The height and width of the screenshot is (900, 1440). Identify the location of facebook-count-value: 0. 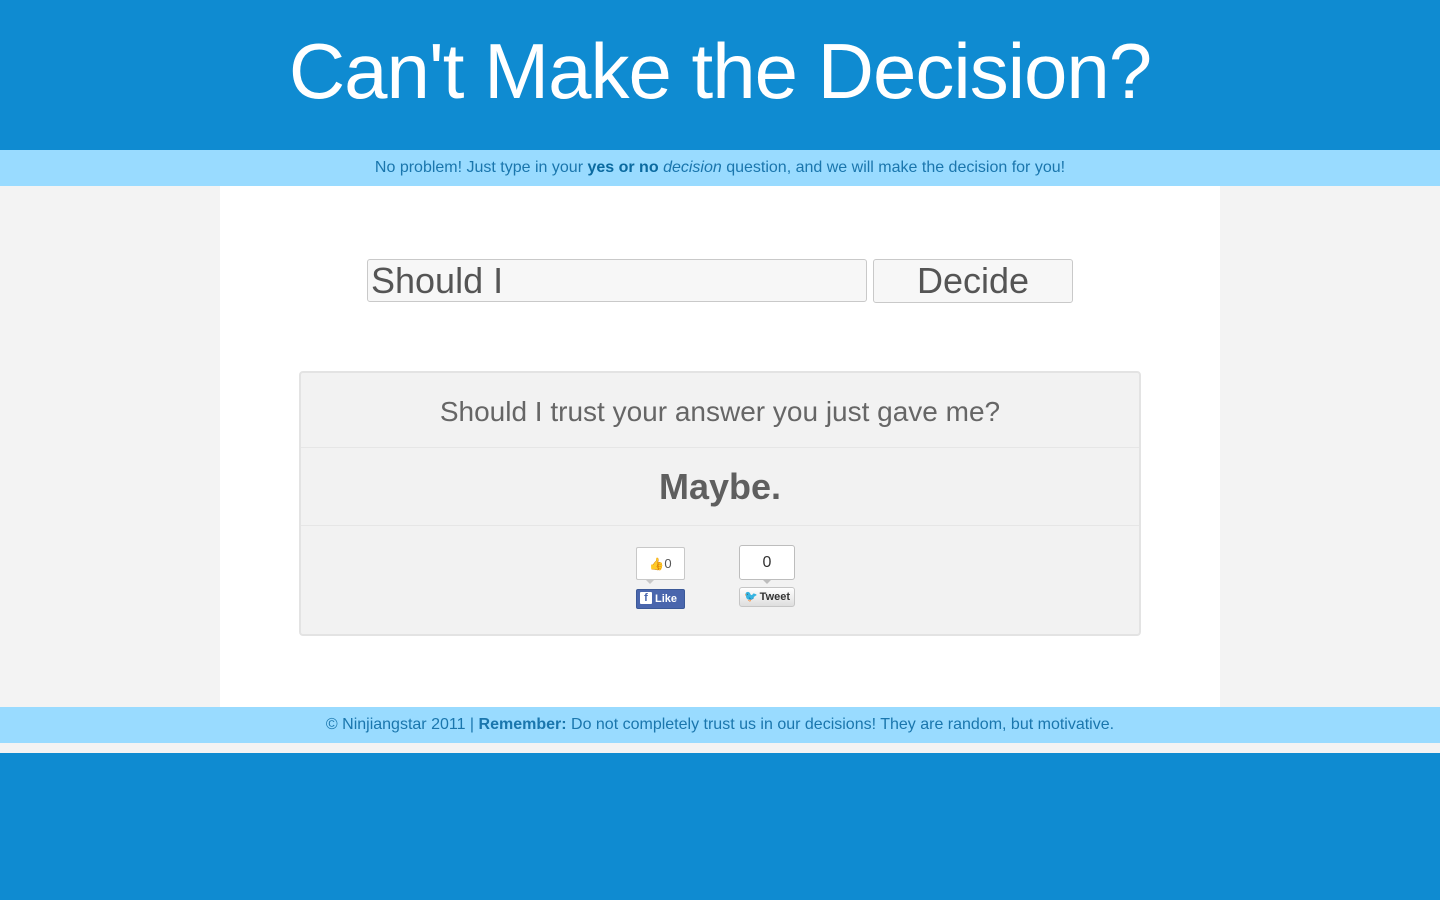
(668, 563).